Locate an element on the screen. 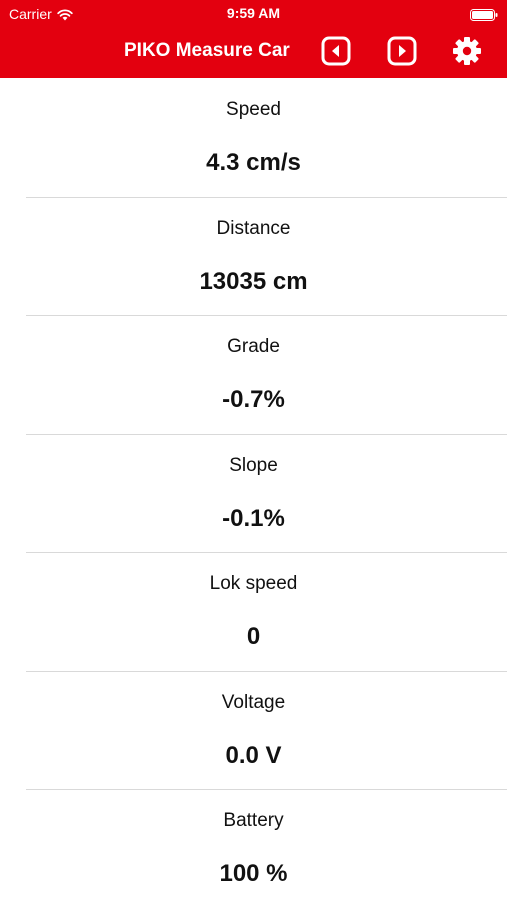 Image resolution: width=507 pixels, height=900 pixels. next-button is located at coordinates (402, 53).